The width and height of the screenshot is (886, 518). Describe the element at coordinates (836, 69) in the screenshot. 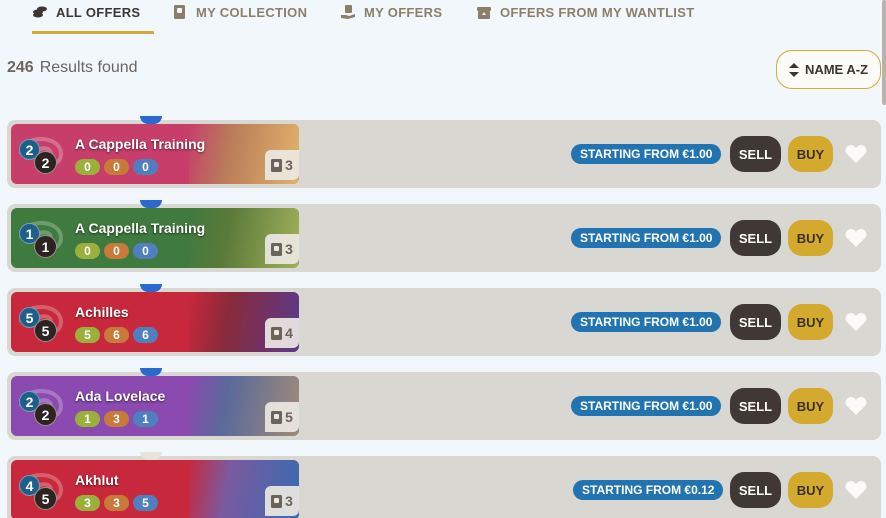

I see `sort-label: NAME A-Z` at that location.